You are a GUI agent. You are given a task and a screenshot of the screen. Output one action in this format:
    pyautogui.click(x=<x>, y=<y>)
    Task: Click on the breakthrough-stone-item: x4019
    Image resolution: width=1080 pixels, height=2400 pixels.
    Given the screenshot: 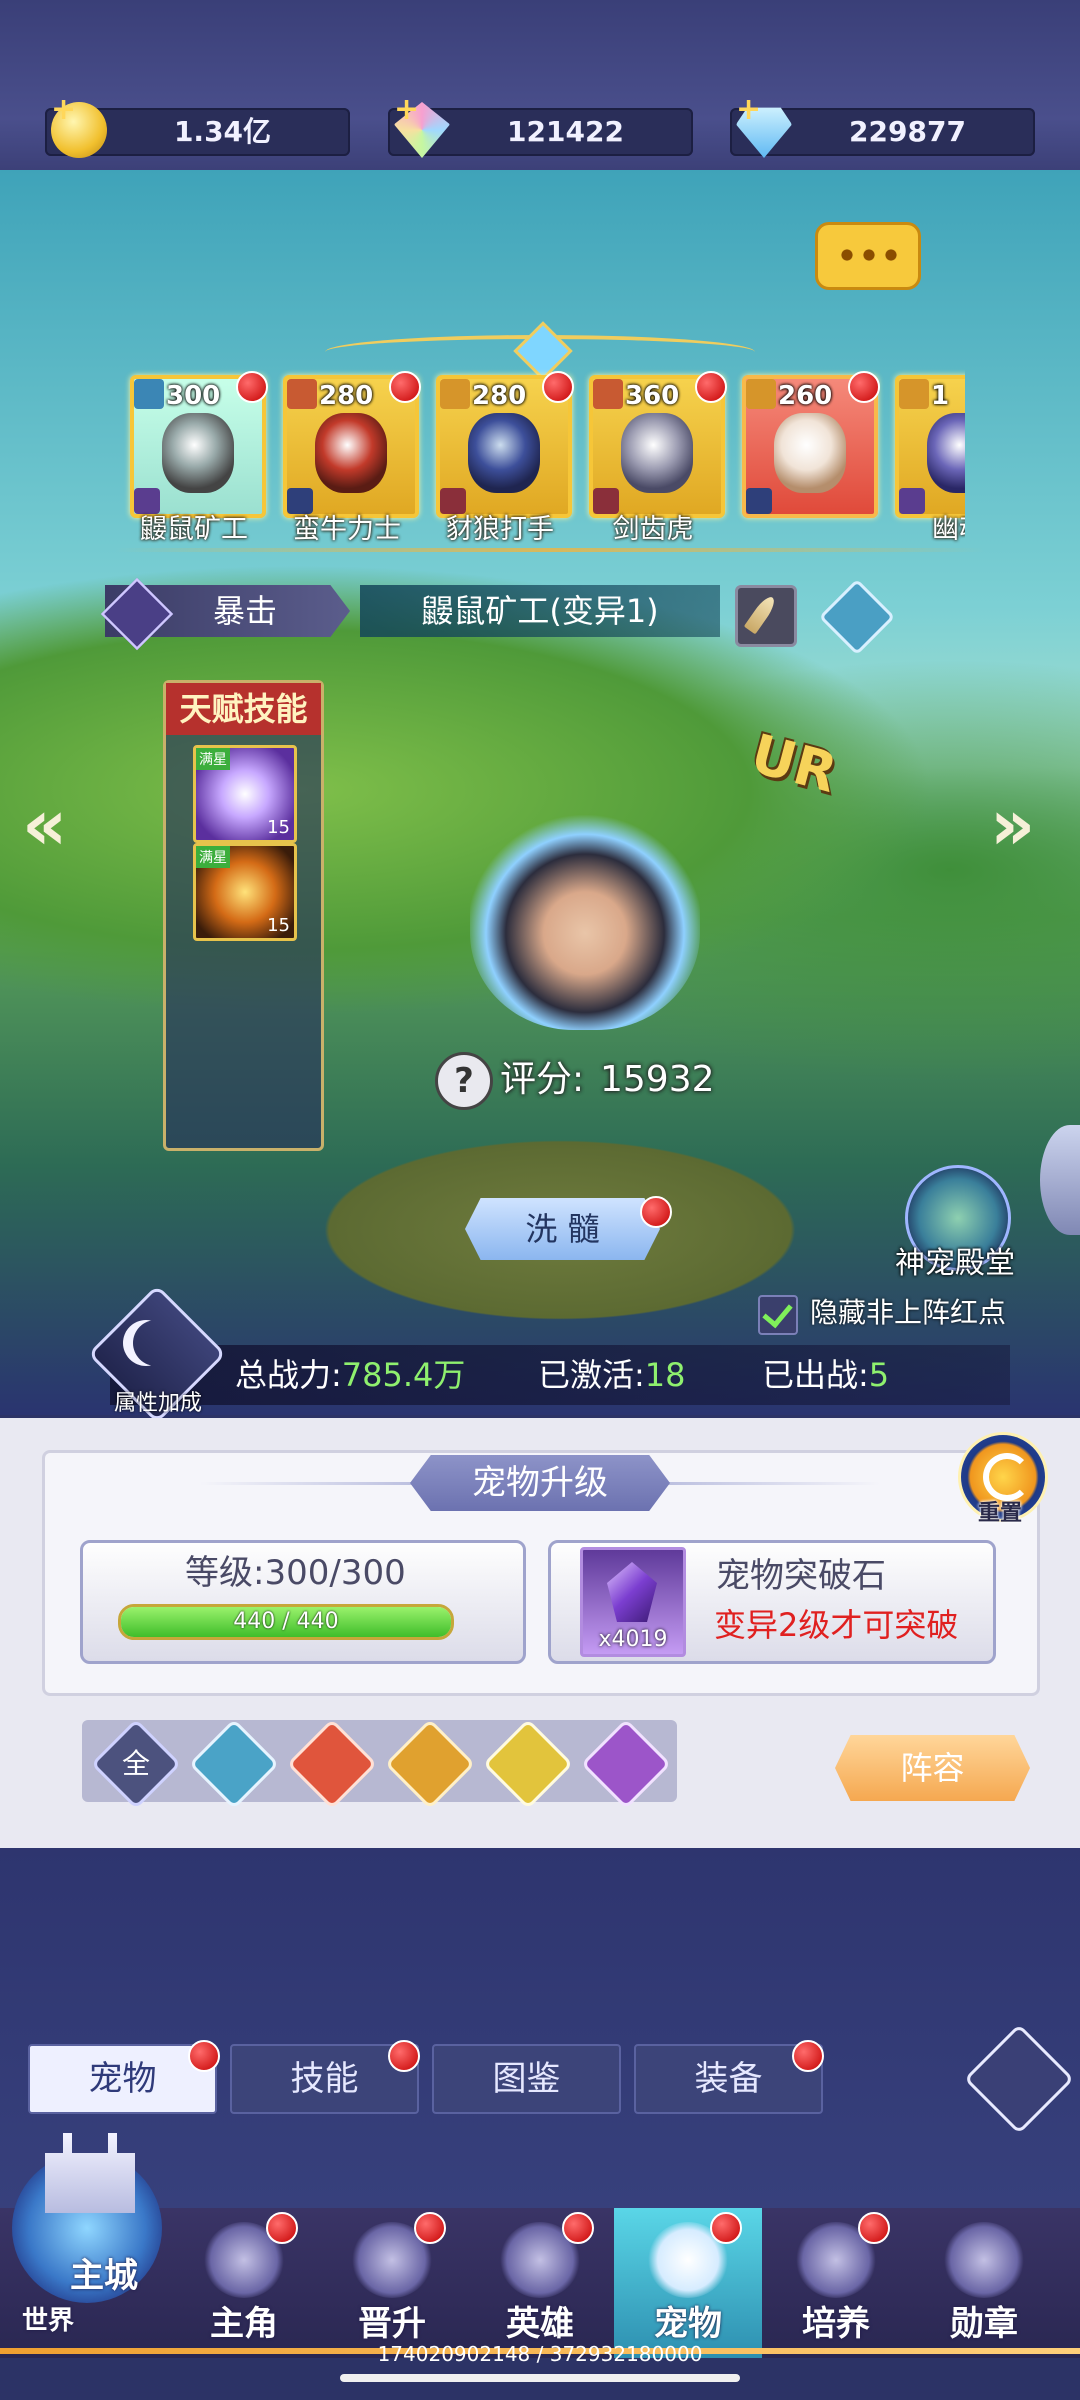 What is the action you would take?
    pyautogui.click(x=633, y=1602)
    